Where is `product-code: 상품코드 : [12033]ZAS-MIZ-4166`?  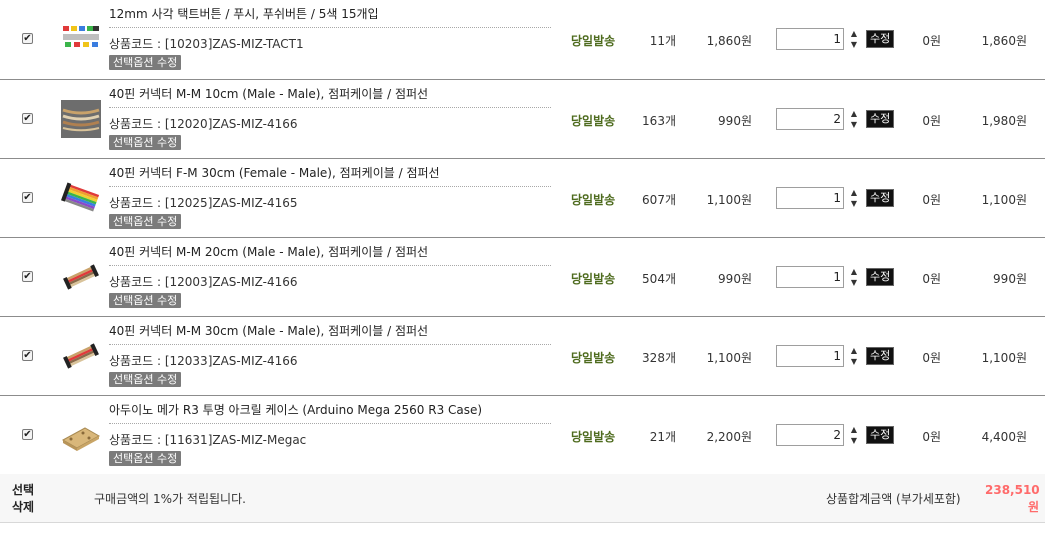
product-code: 상품코드 : [12033]ZAS-MIZ-4166 is located at coordinates (203, 361).